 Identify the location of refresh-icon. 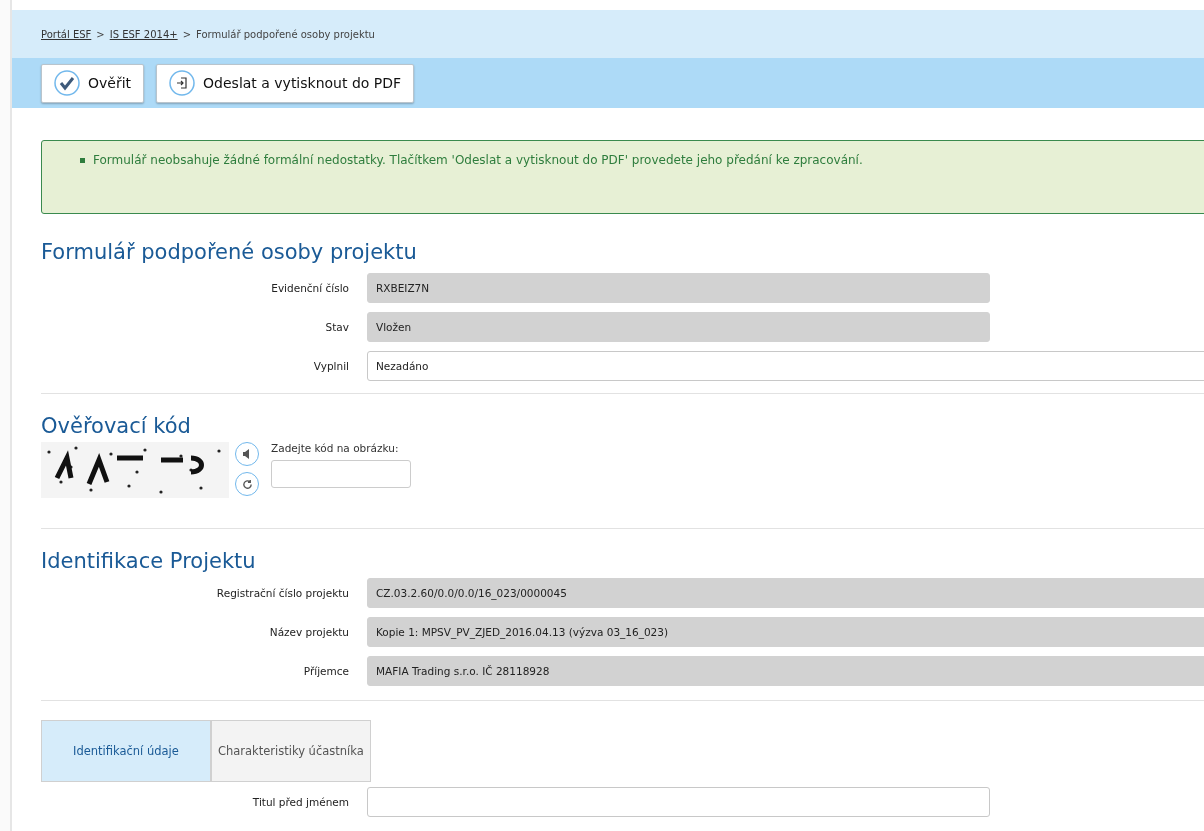
(247, 484).